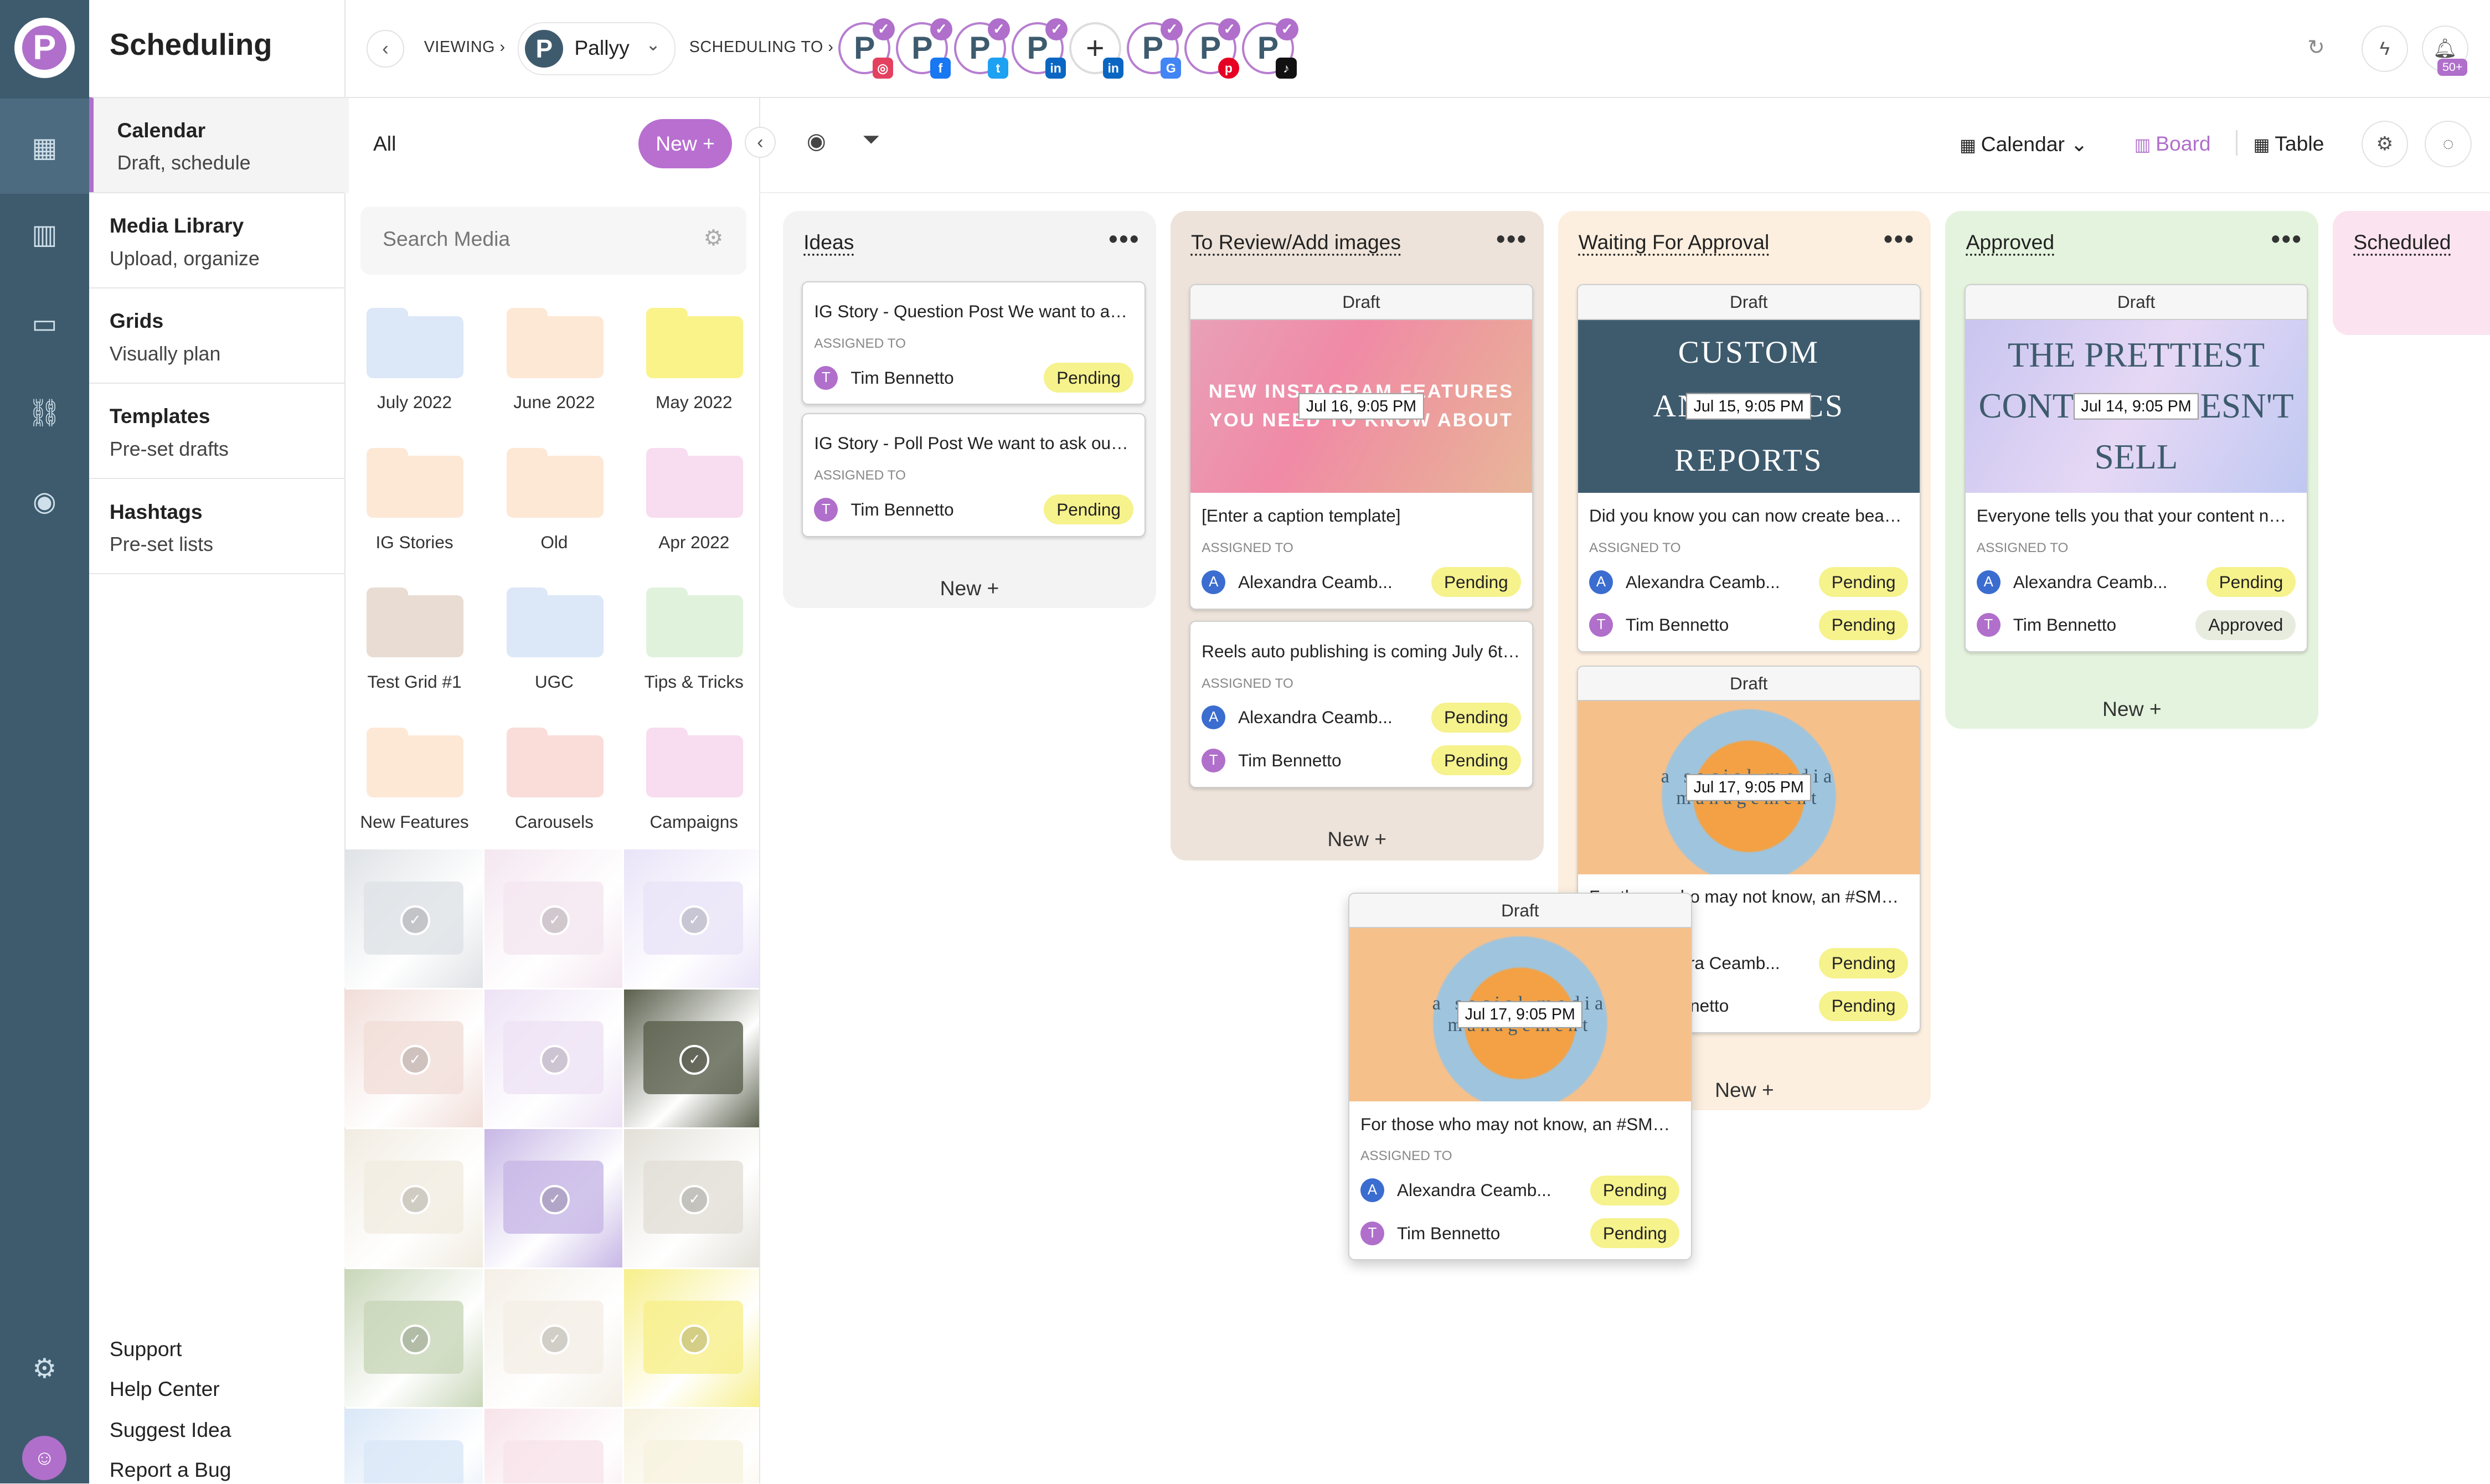 The height and width of the screenshot is (1484, 2490). What do you see at coordinates (2289, 144) in the screenshot?
I see `table-view-tab: ▦ Table` at bounding box center [2289, 144].